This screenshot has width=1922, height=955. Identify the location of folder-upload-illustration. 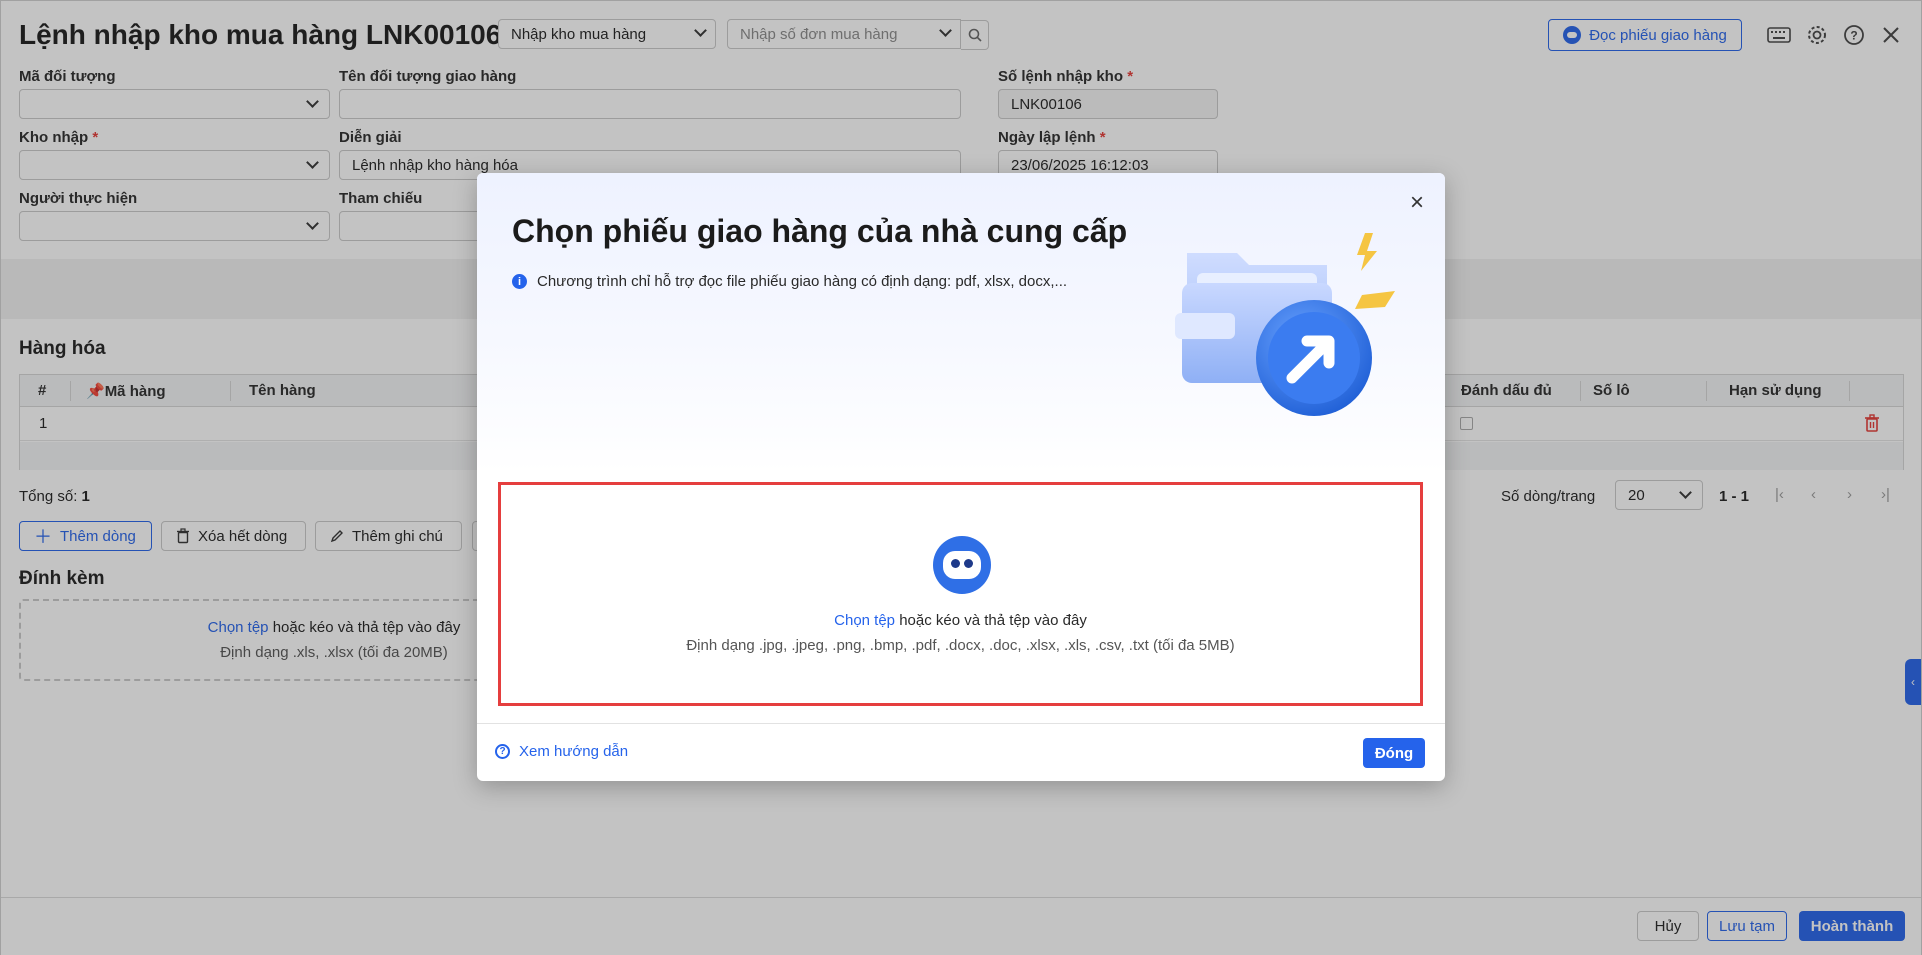
(1285, 324).